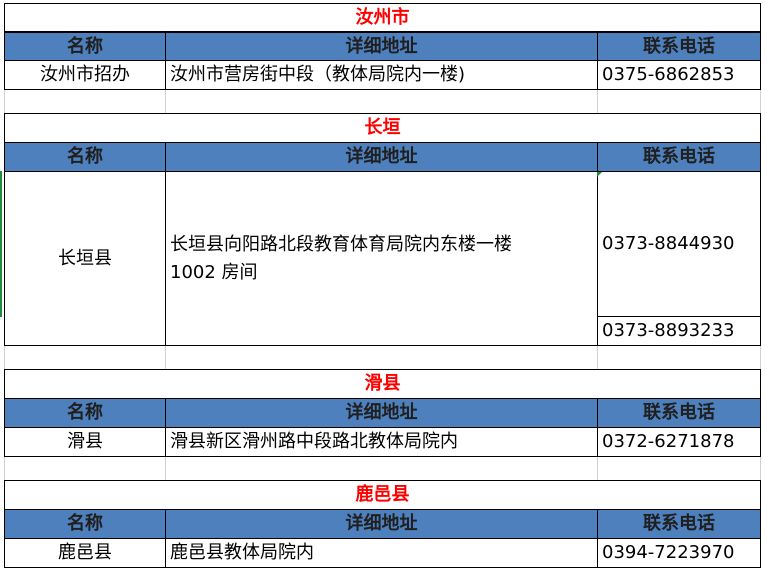 Image resolution: width=765 pixels, height=572 pixels. I want to click on office-name-cell: 汝州市招办, so click(85, 75).